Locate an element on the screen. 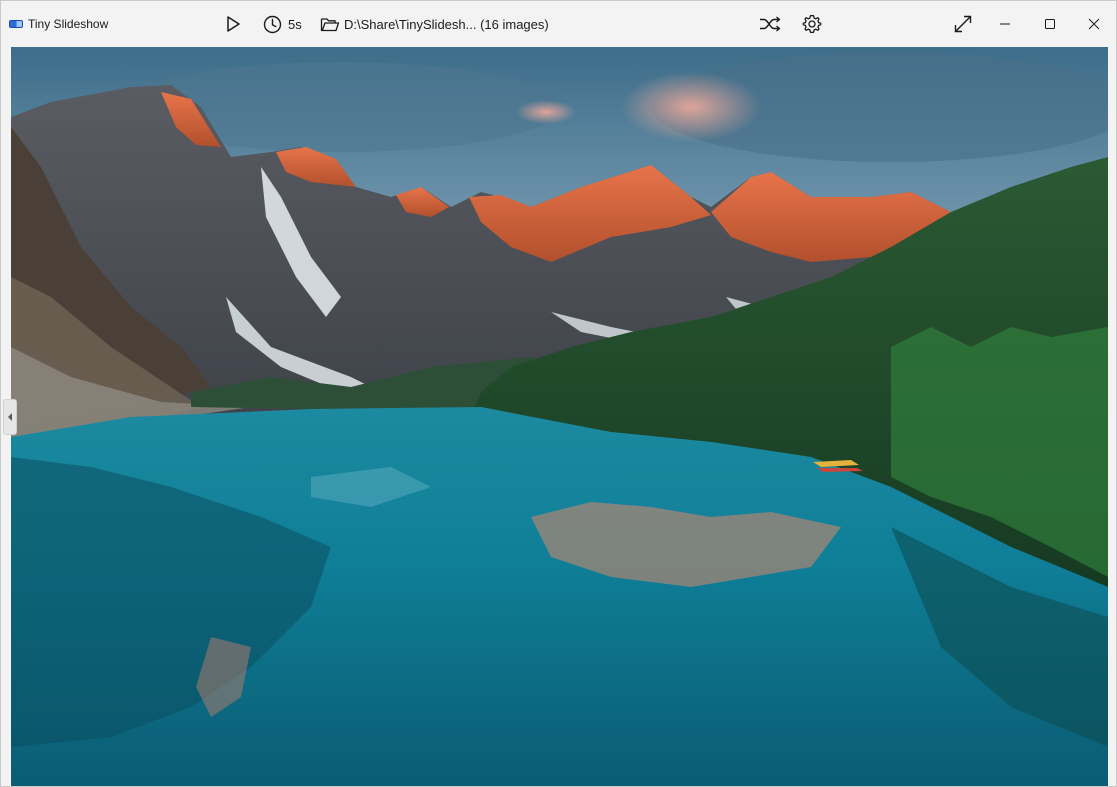  shuffle-icon is located at coordinates (770, 24).